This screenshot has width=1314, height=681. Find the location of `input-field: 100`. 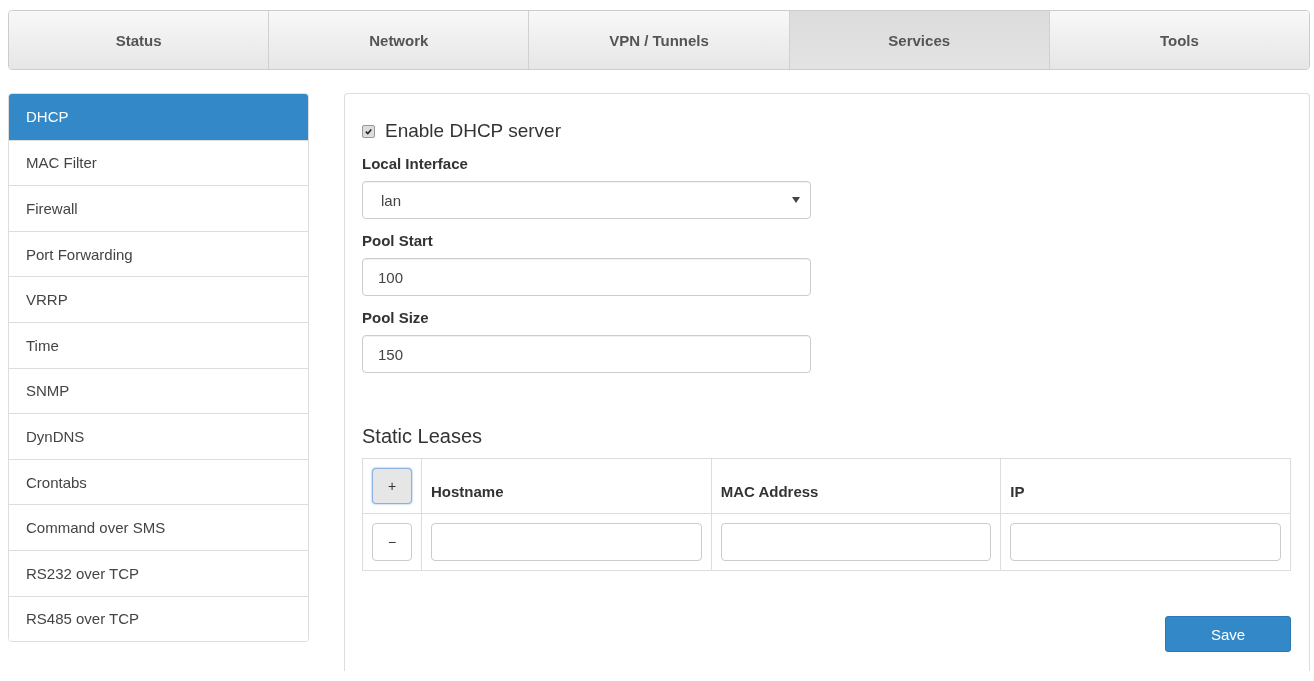

input-field: 100 is located at coordinates (586, 277).